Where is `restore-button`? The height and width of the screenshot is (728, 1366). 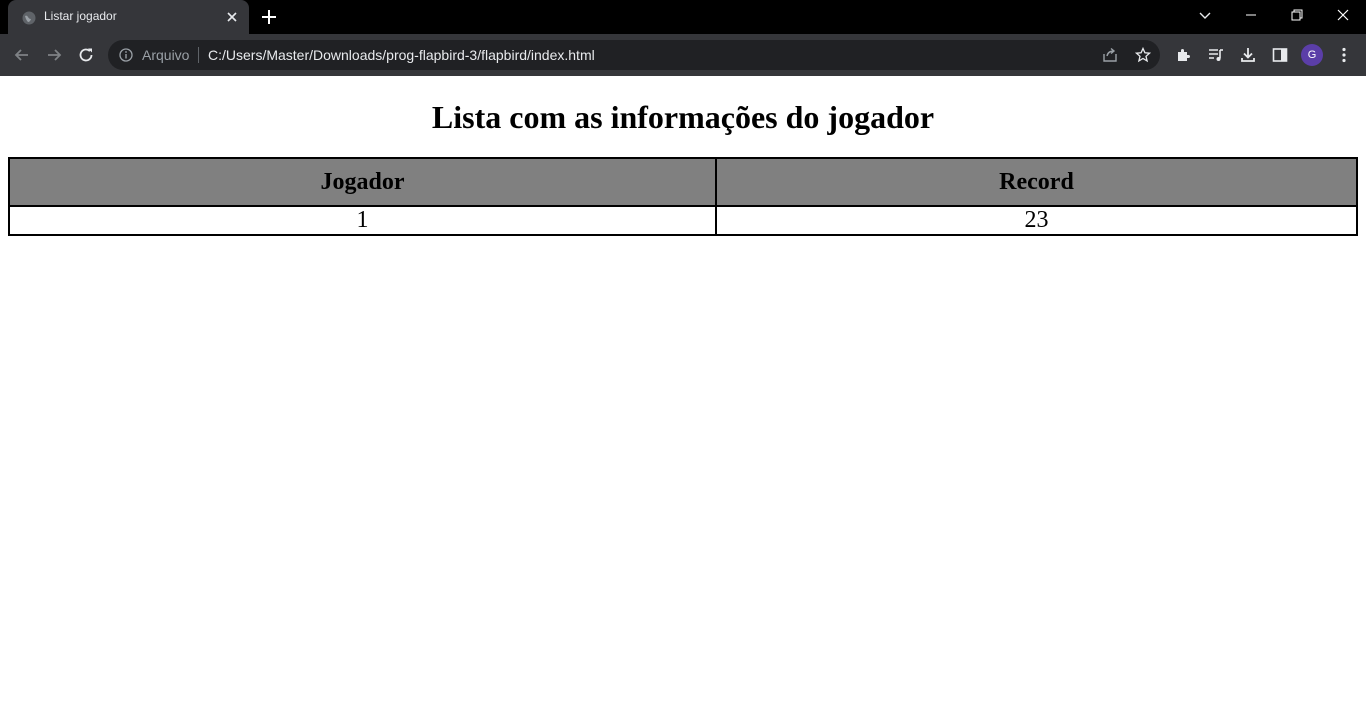
restore-button is located at coordinates (1297, 15).